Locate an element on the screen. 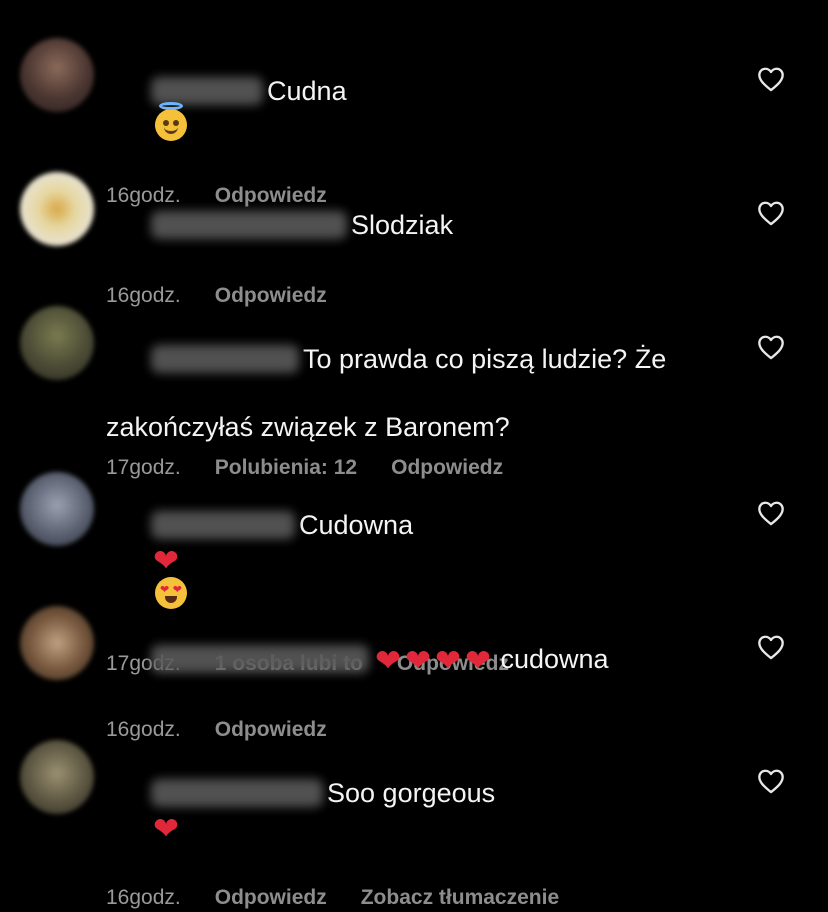 The width and height of the screenshot is (828, 912). comment-text-line: To prawda co piszą ludzie? Że is located at coordinates (416, 359).